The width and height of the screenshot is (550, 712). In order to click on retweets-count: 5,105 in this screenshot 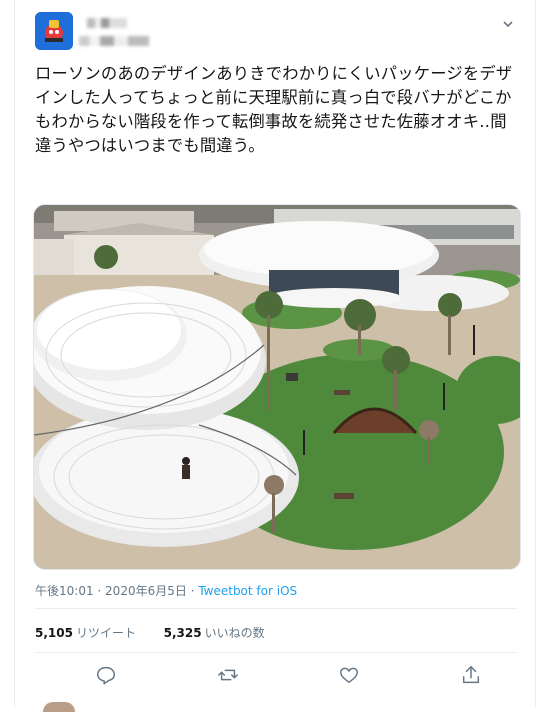, I will do `click(54, 633)`.